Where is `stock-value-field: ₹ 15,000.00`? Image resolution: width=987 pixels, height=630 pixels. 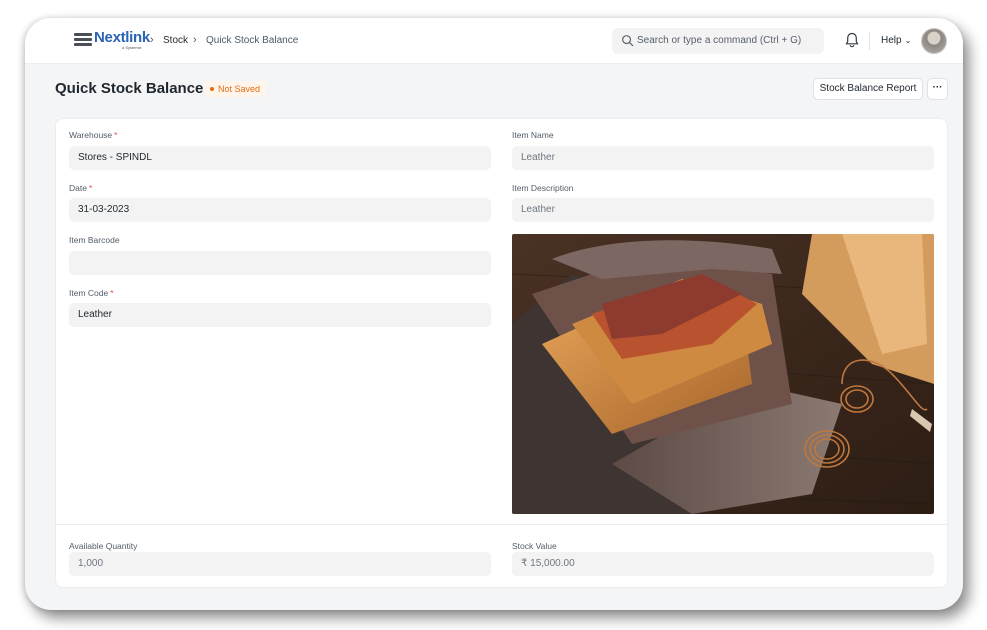 stock-value-field: ₹ 15,000.00 is located at coordinates (723, 564).